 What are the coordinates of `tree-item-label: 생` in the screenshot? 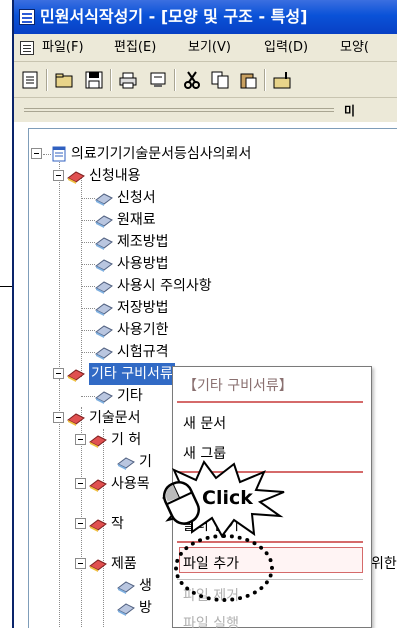 It's located at (145, 586).